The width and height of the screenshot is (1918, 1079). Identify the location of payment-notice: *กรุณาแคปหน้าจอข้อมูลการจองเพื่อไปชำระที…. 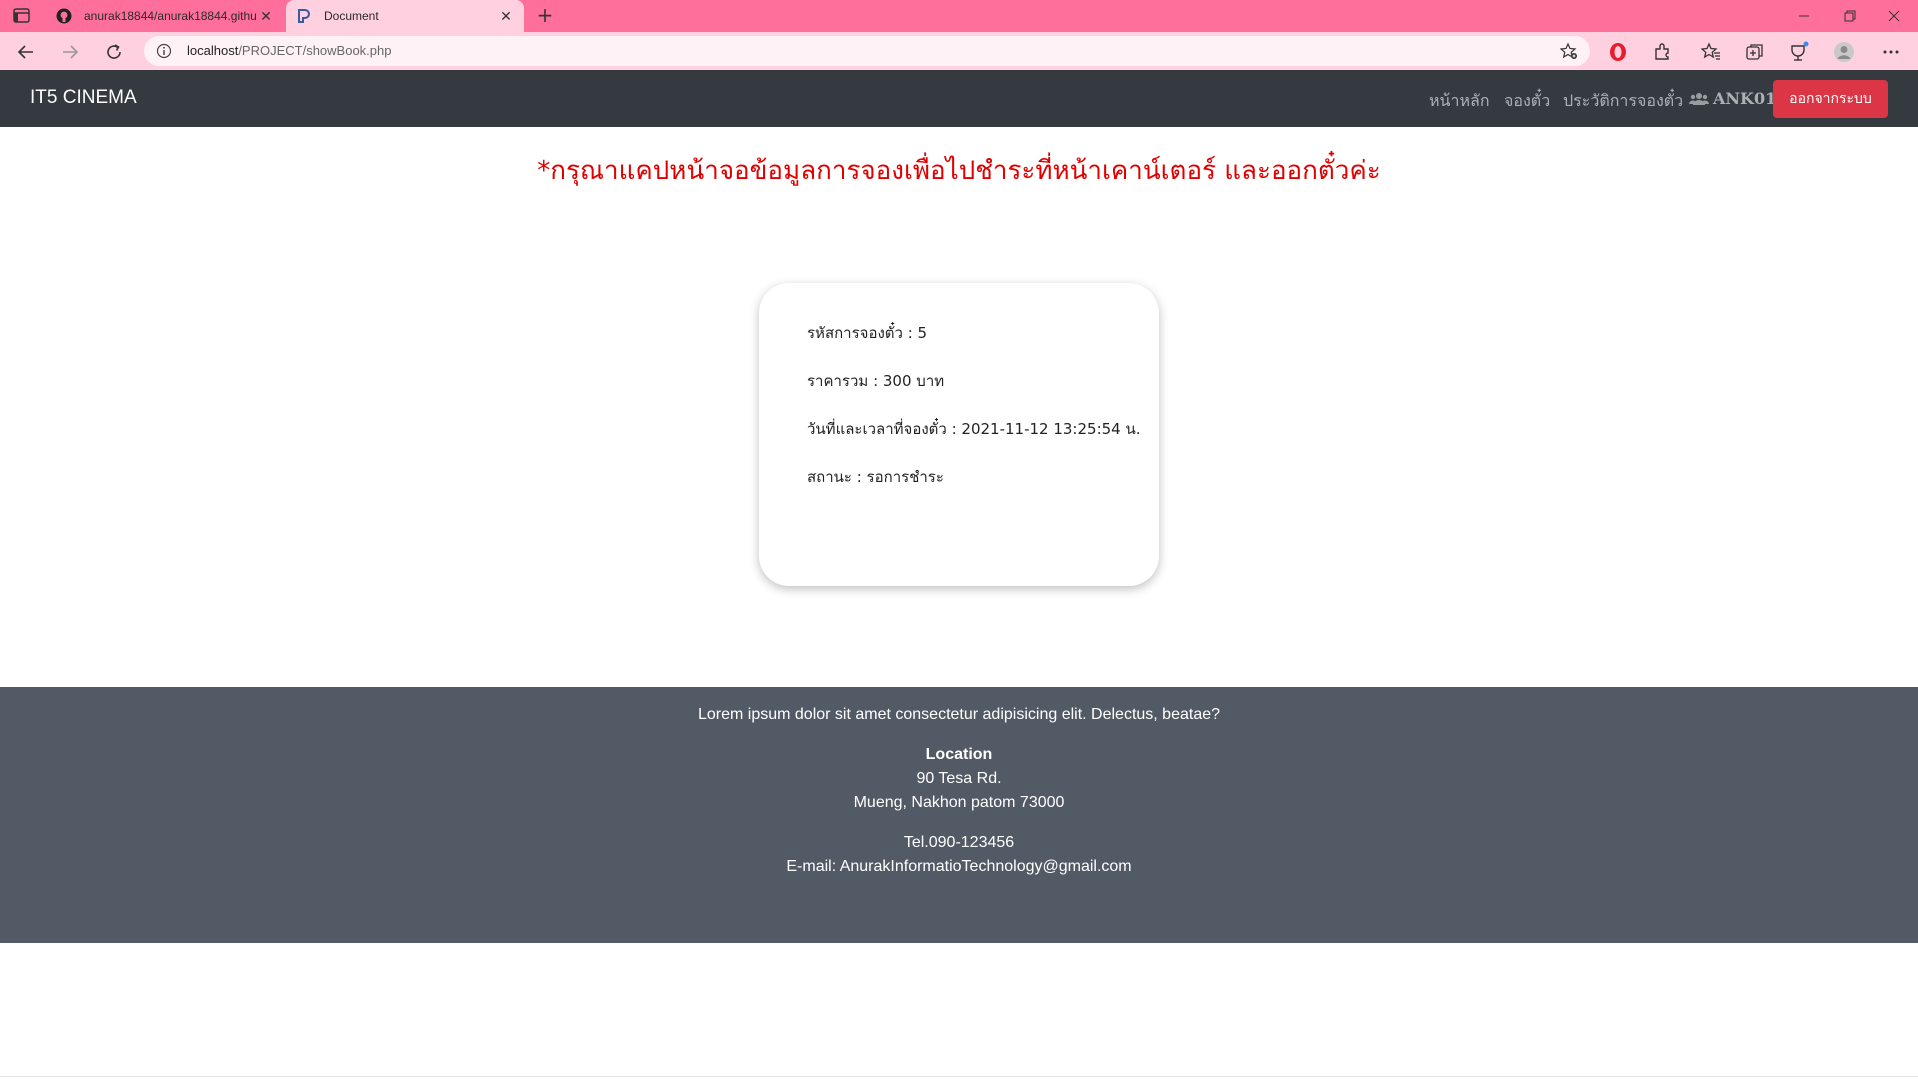
(959, 171).